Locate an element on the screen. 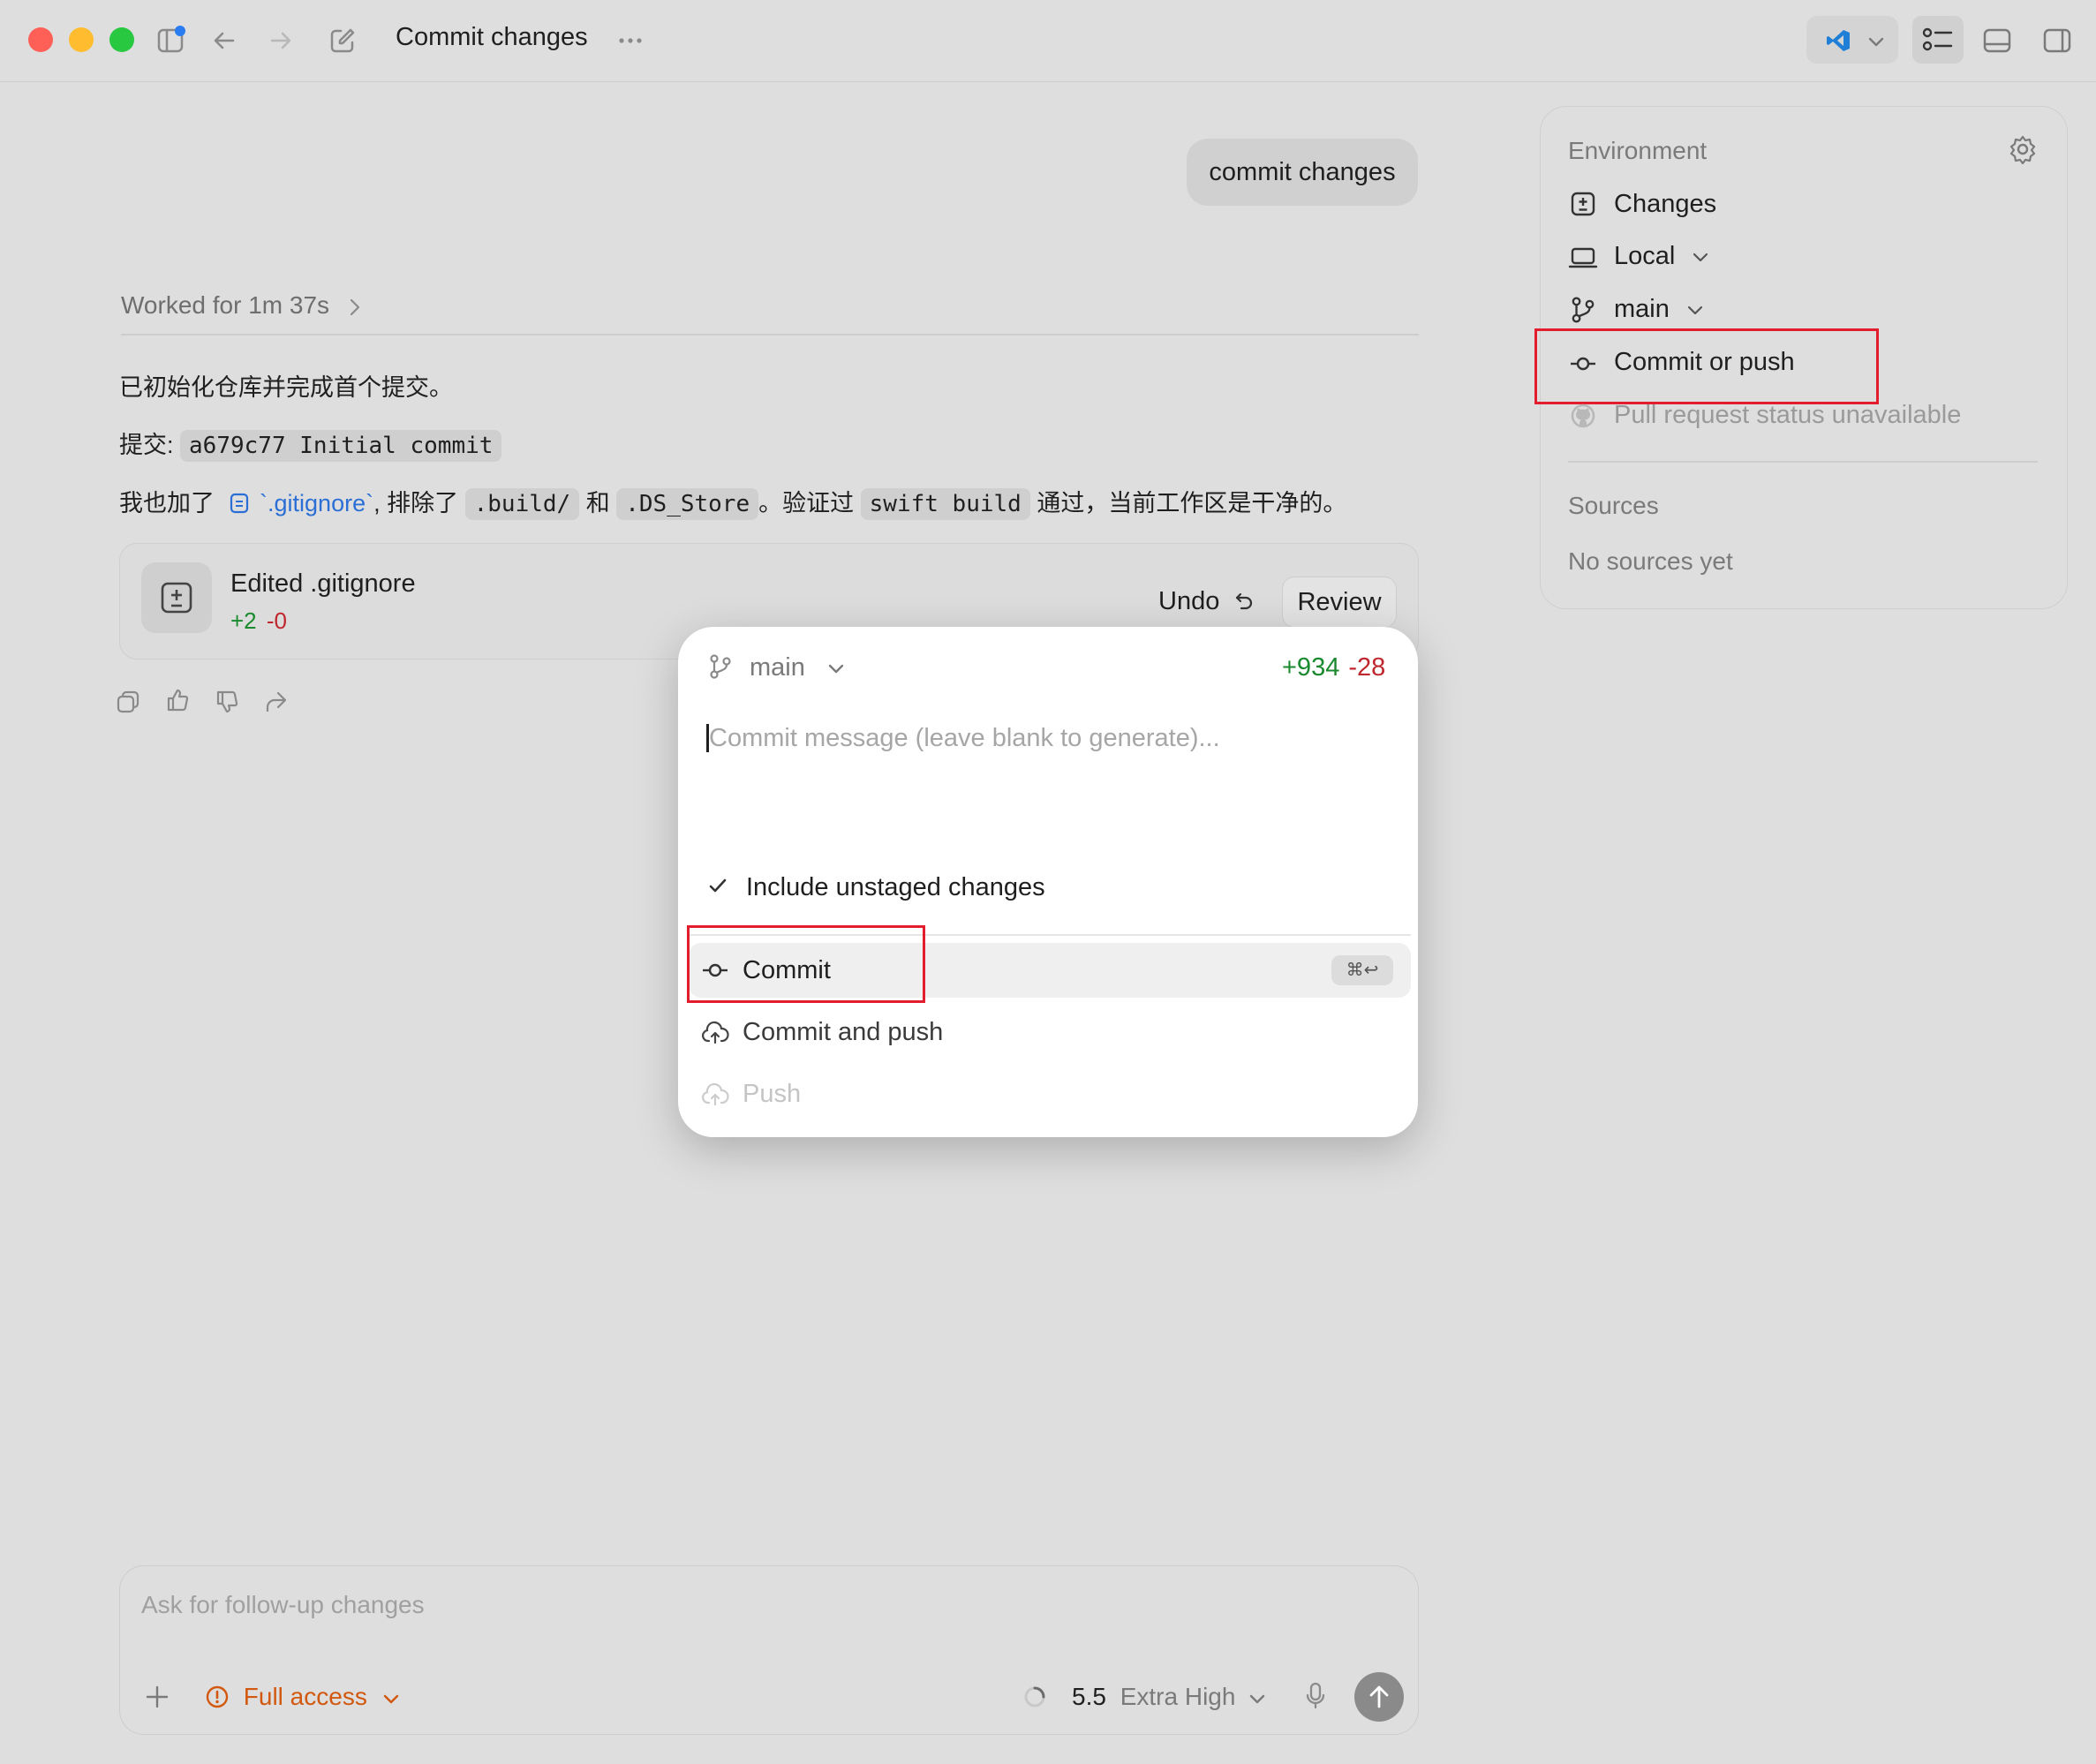 Image resolution: width=2096 pixels, height=1764 pixels. ds-store-code: .DS_Store is located at coordinates (687, 504).